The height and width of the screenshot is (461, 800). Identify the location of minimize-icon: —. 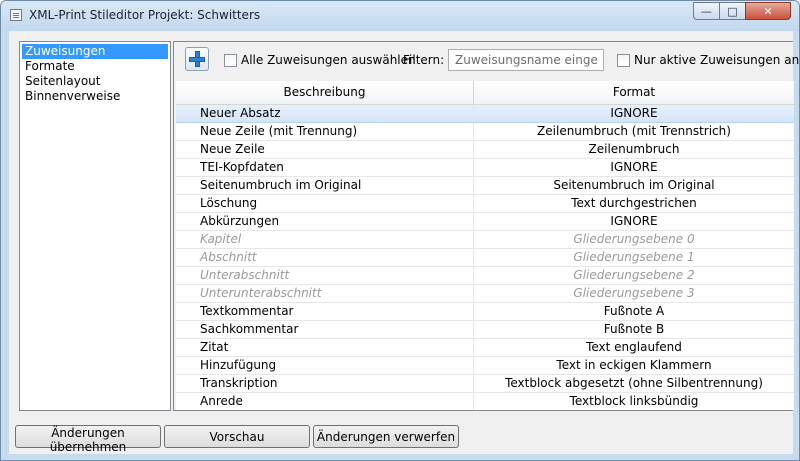
(706, 11).